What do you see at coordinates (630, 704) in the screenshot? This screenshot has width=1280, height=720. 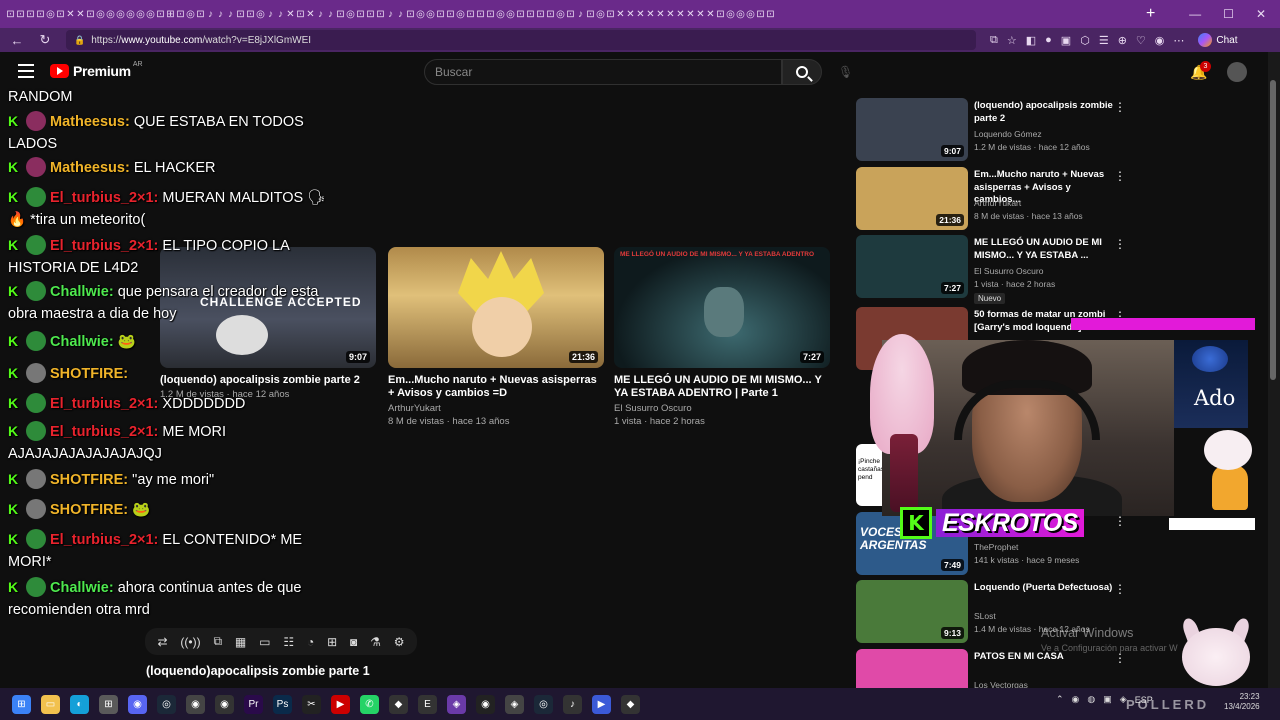 I see `app-icon: ◆` at bounding box center [630, 704].